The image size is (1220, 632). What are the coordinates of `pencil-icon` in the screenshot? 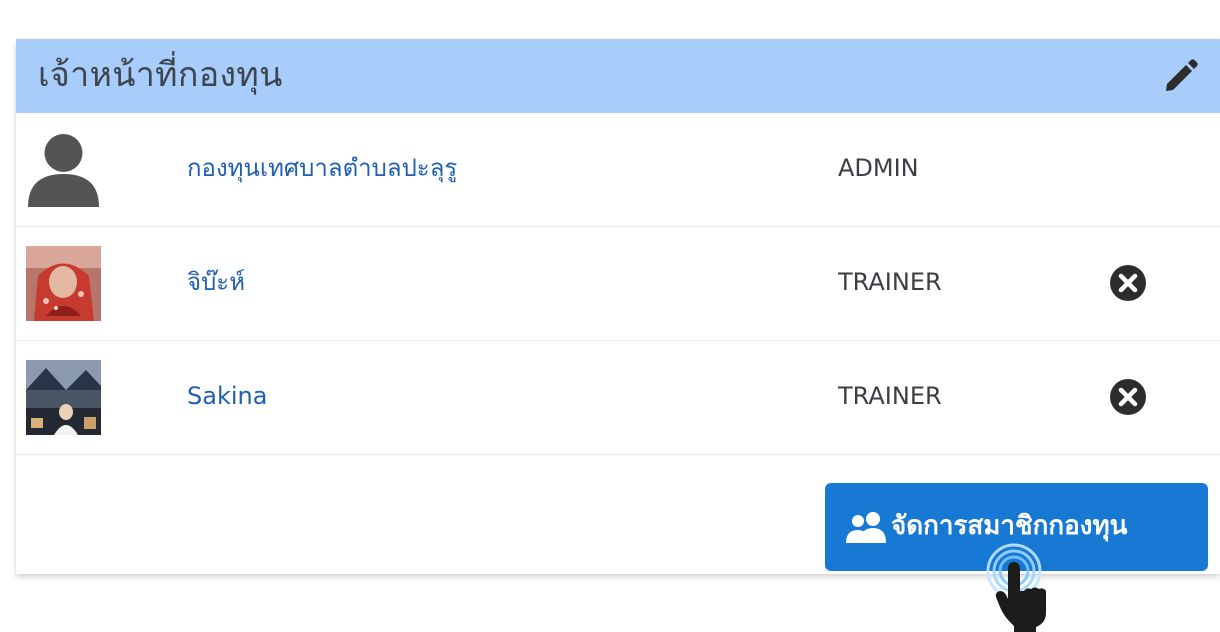 It's located at (1182, 75).